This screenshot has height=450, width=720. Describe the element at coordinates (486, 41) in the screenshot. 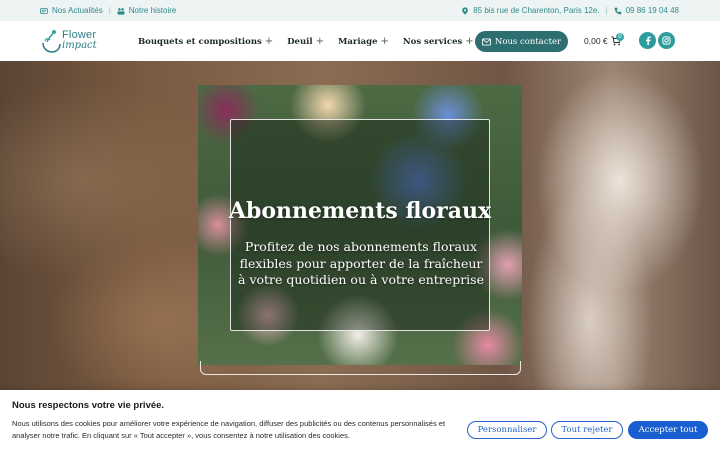

I see `envelope-icon` at that location.